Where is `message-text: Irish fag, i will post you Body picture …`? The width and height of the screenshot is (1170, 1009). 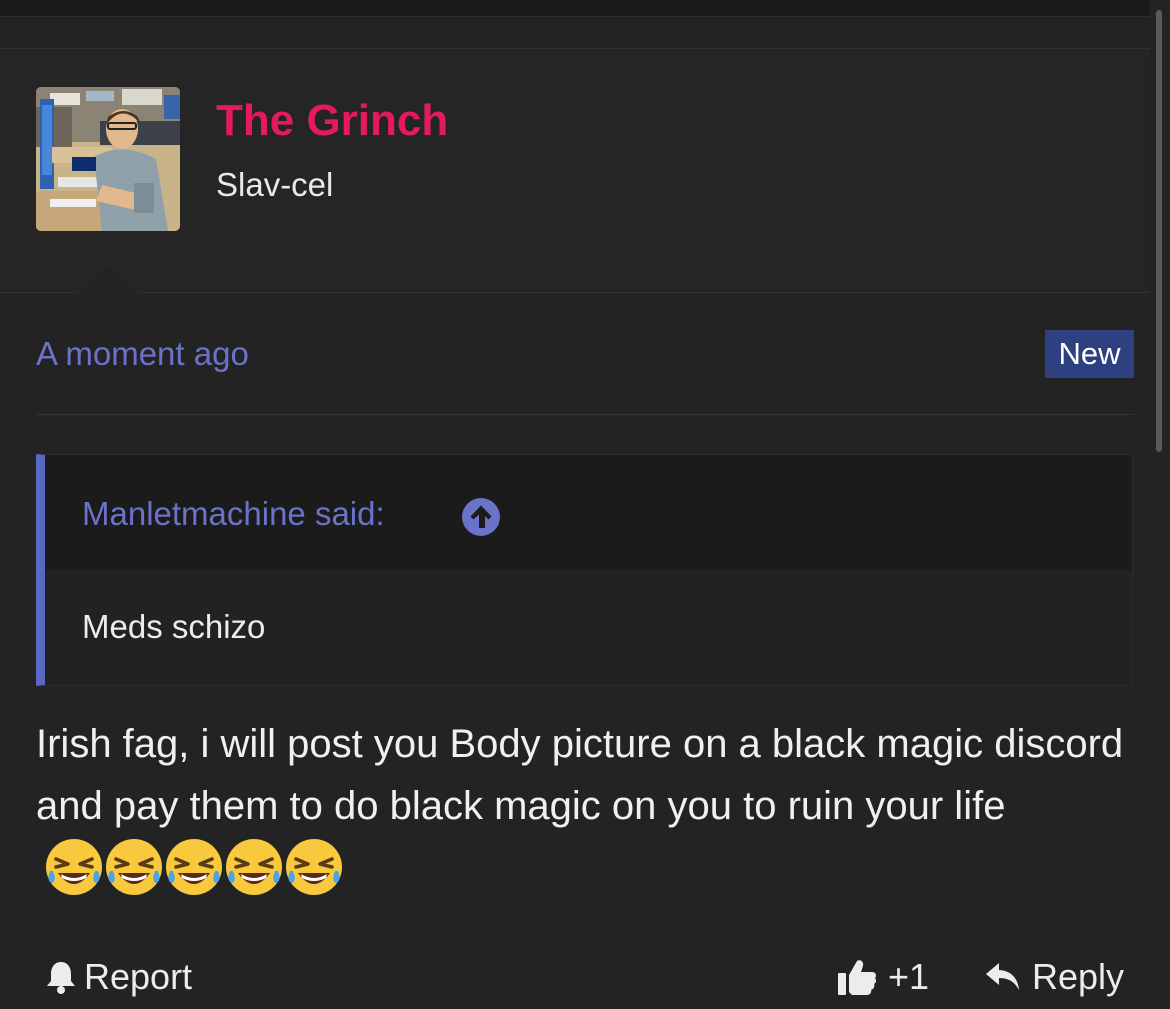
message-text: Irish fag, i will post you Body picture … is located at coordinates (580, 775).